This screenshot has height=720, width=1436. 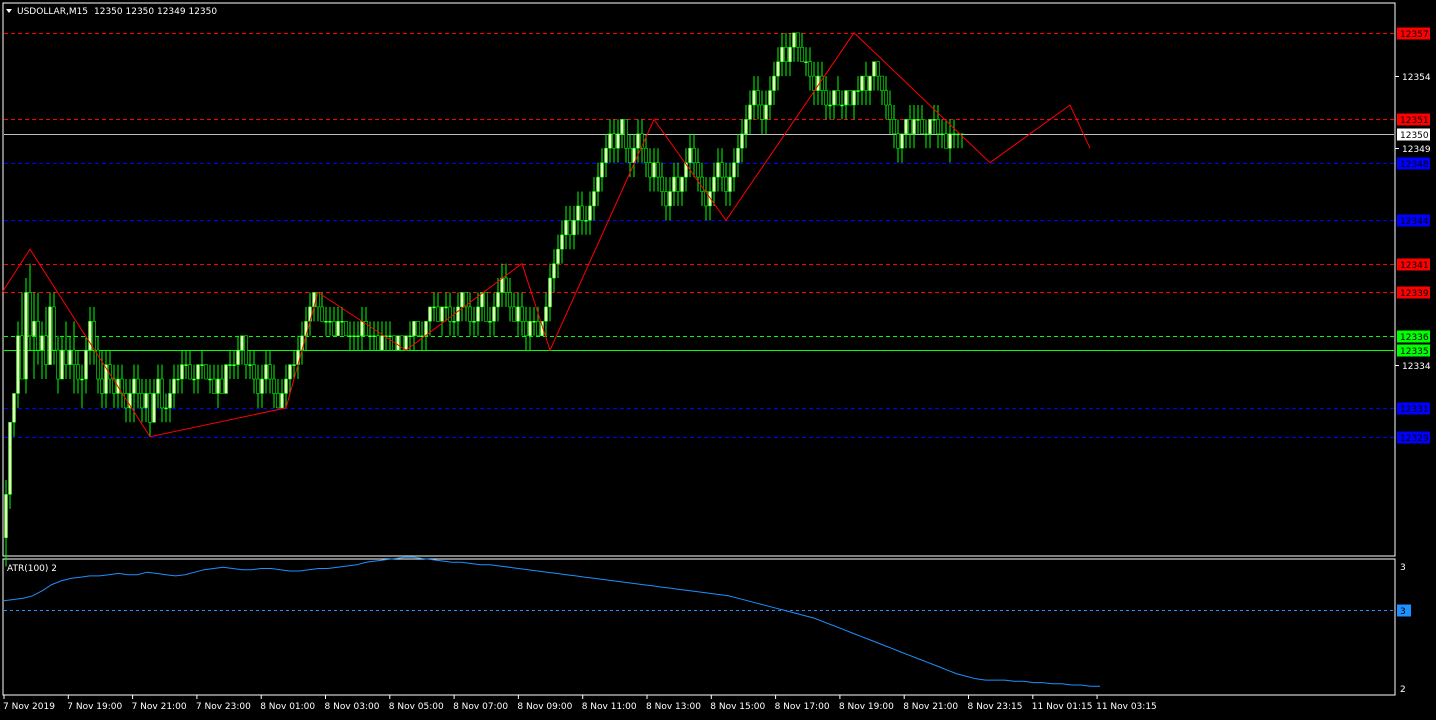 I want to click on level-tag-label: 12331, so click(x=1414, y=410).